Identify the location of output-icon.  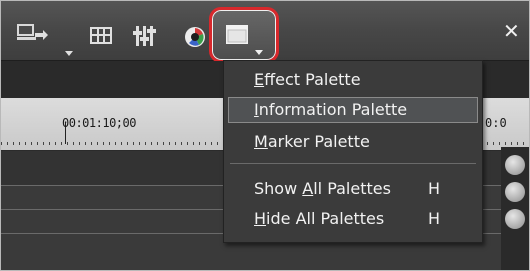
(32, 36).